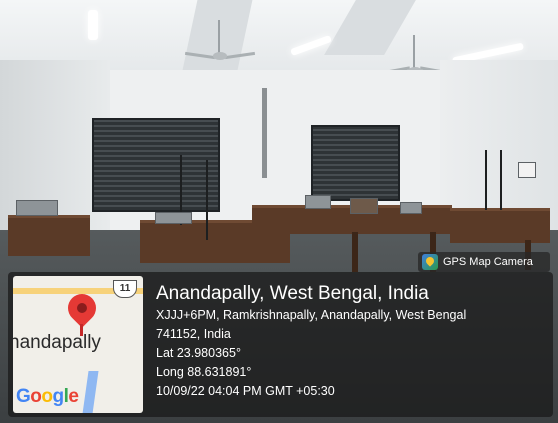 This screenshot has height=423, width=558. I want to click on map-river, so click(90, 392).